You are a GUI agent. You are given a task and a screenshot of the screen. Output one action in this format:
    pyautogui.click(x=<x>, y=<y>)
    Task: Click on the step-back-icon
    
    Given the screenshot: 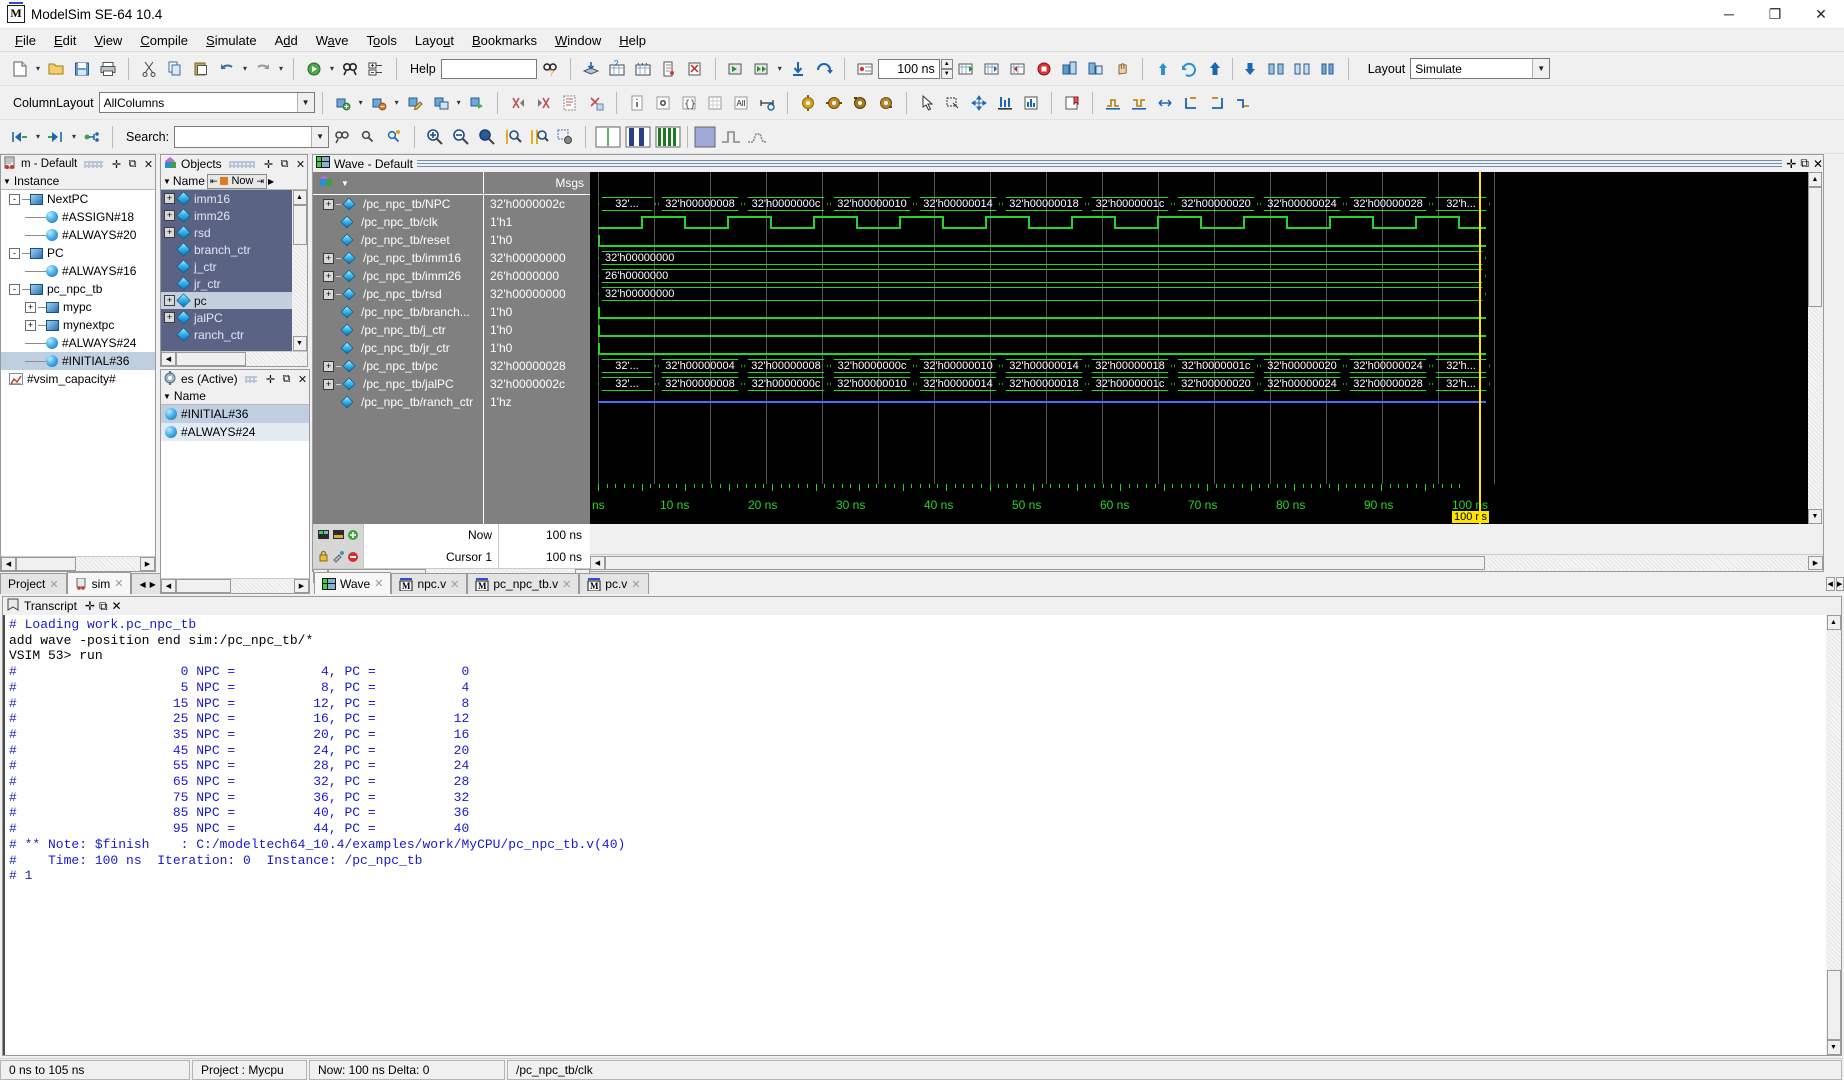 What is the action you would take?
    pyautogui.click(x=1018, y=69)
    